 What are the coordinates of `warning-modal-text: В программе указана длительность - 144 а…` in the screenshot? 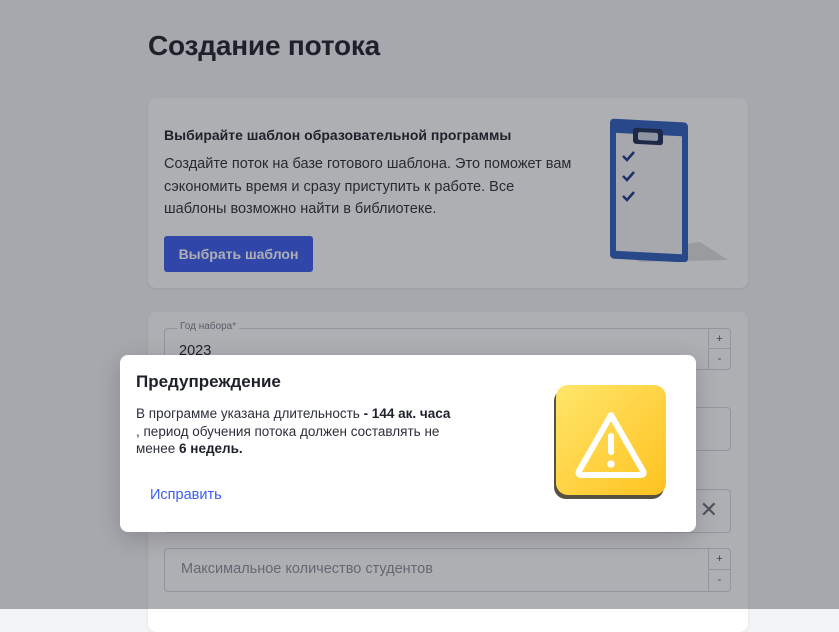 It's located at (296, 431).